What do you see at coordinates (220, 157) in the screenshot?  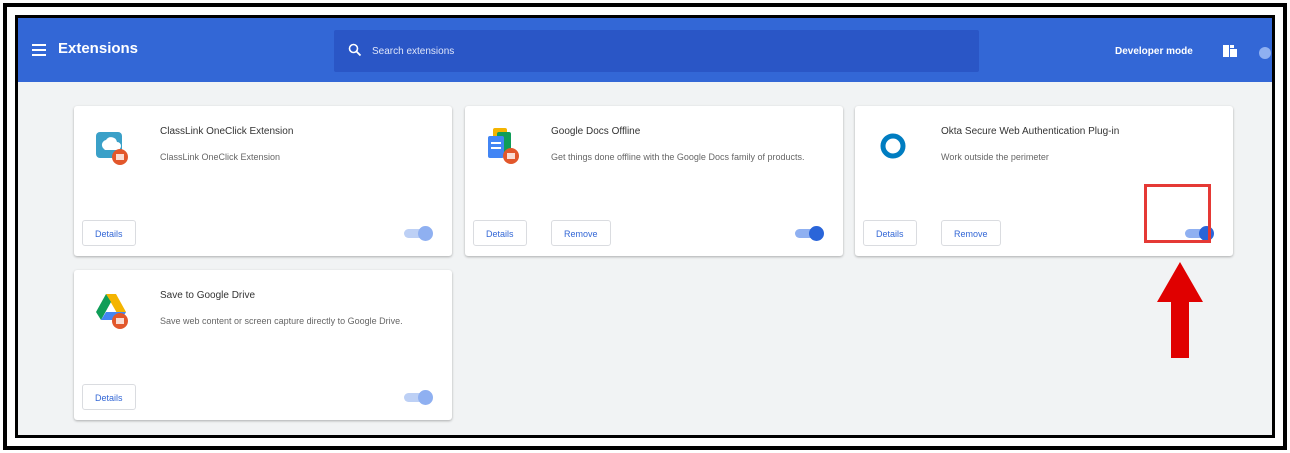 I see `extension-description: ClassLink OneClick Extension` at bounding box center [220, 157].